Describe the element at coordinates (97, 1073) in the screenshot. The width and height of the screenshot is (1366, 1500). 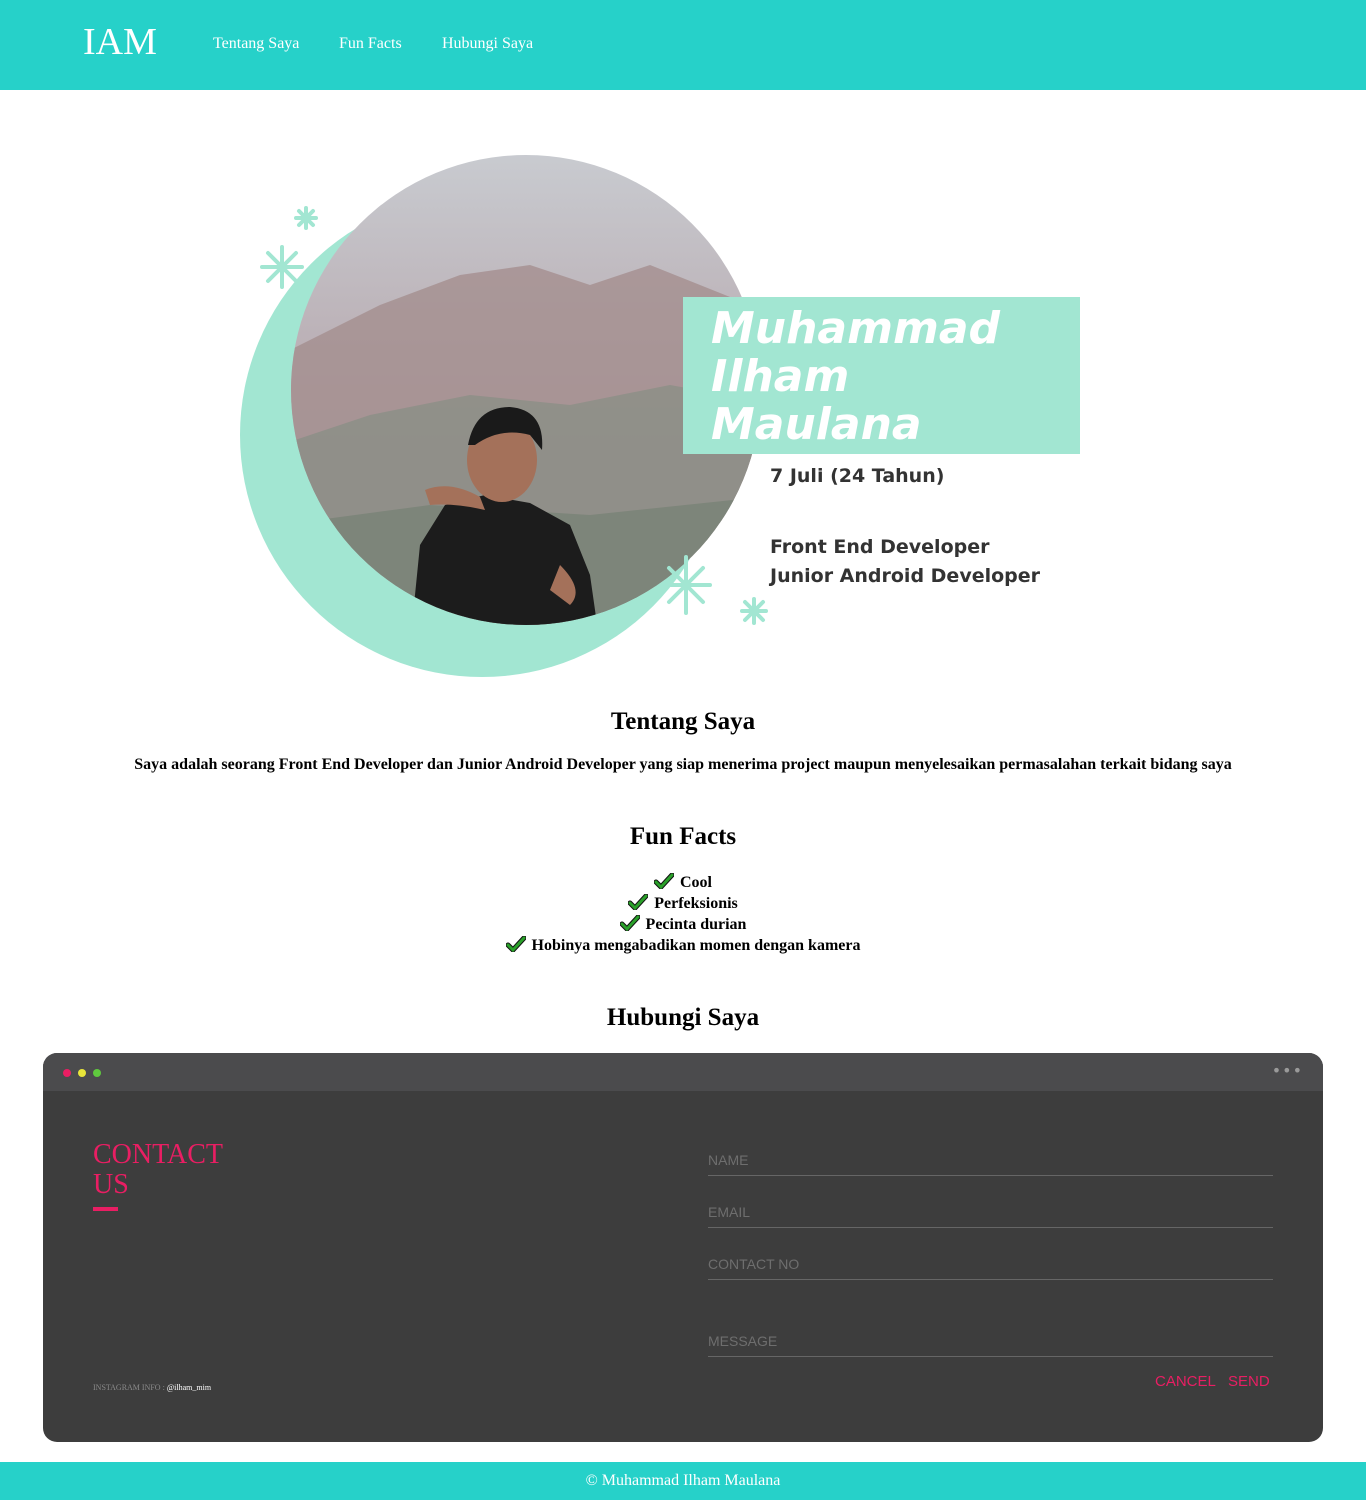
I see `window-maximize-dot` at that location.